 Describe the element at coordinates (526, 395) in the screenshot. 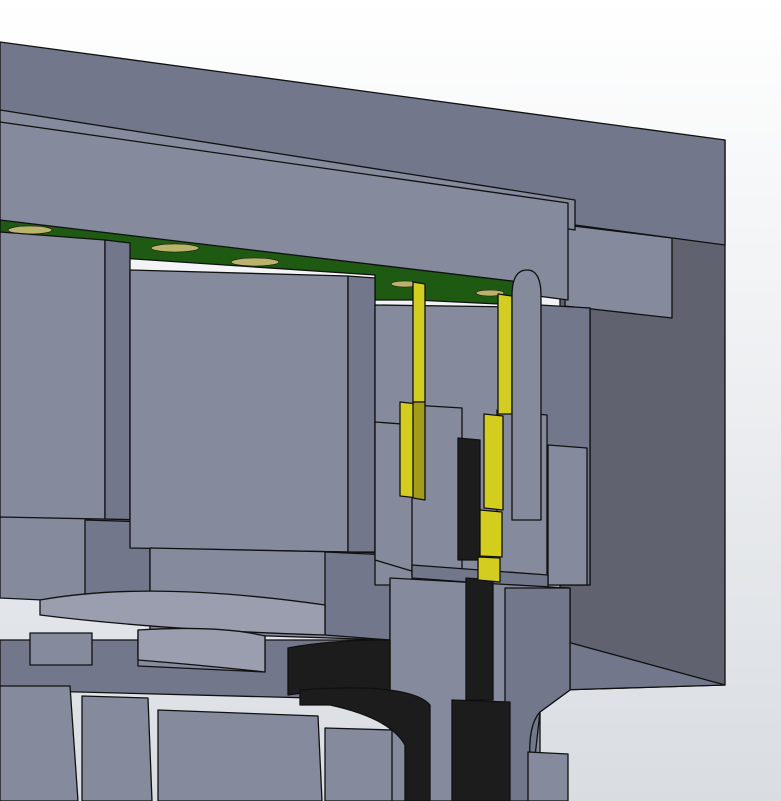

I see `latch-post` at that location.